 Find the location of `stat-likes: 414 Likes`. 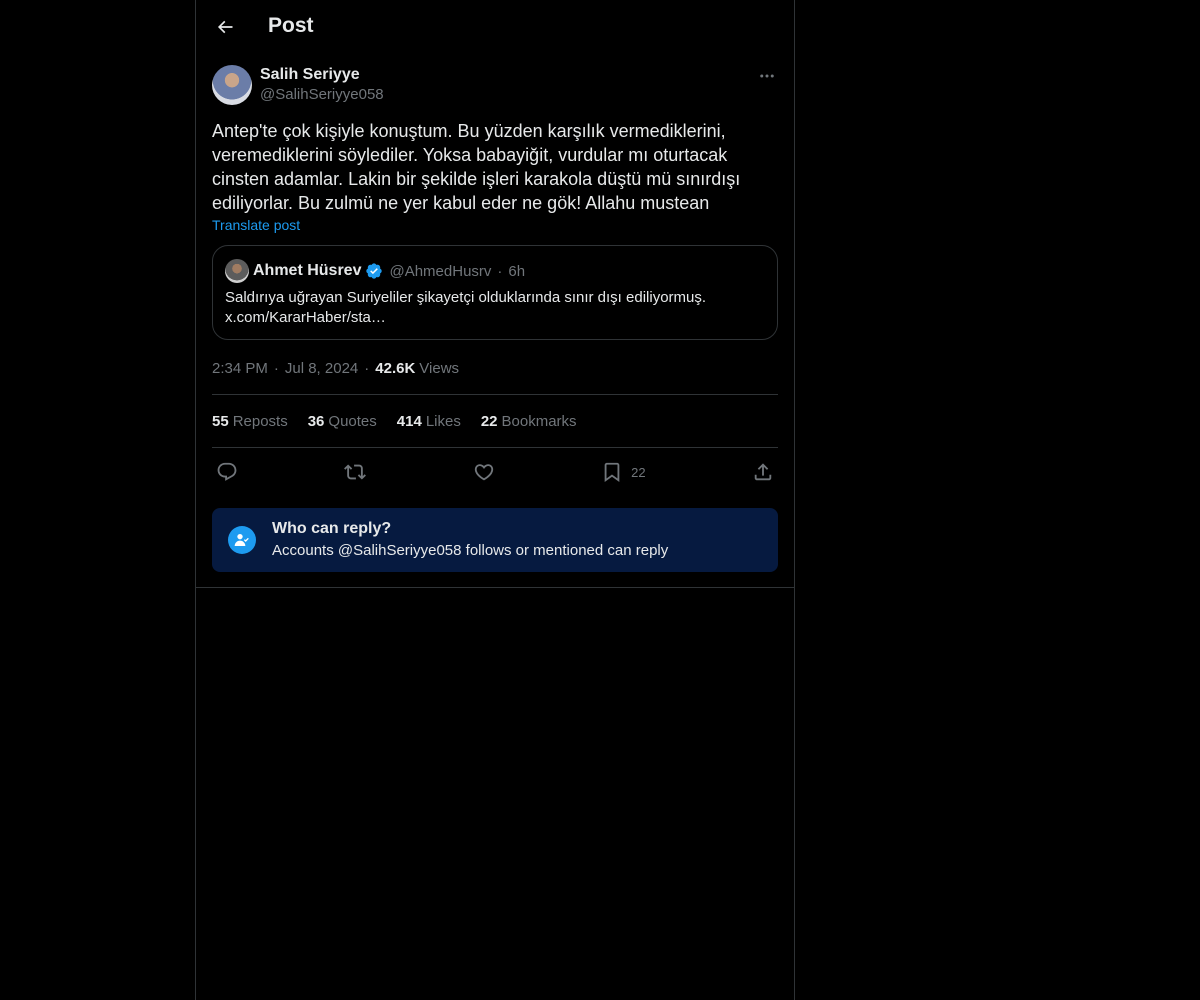

stat-likes: 414 Likes is located at coordinates (429, 421).